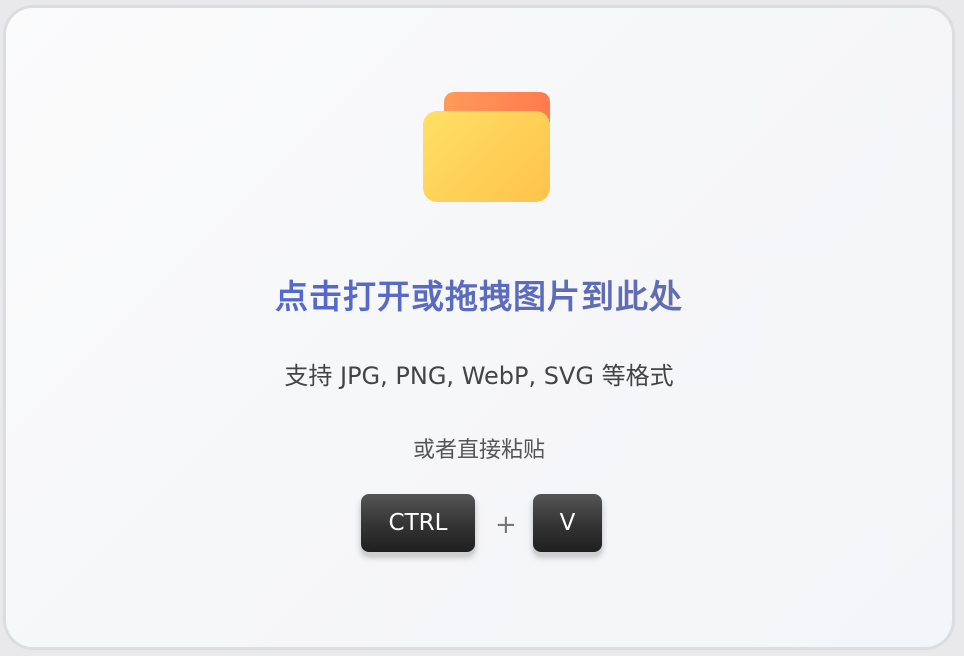  Describe the element at coordinates (479, 294) in the screenshot. I see `dropzone-title: 点击打开或拖拽图片到此处` at that location.